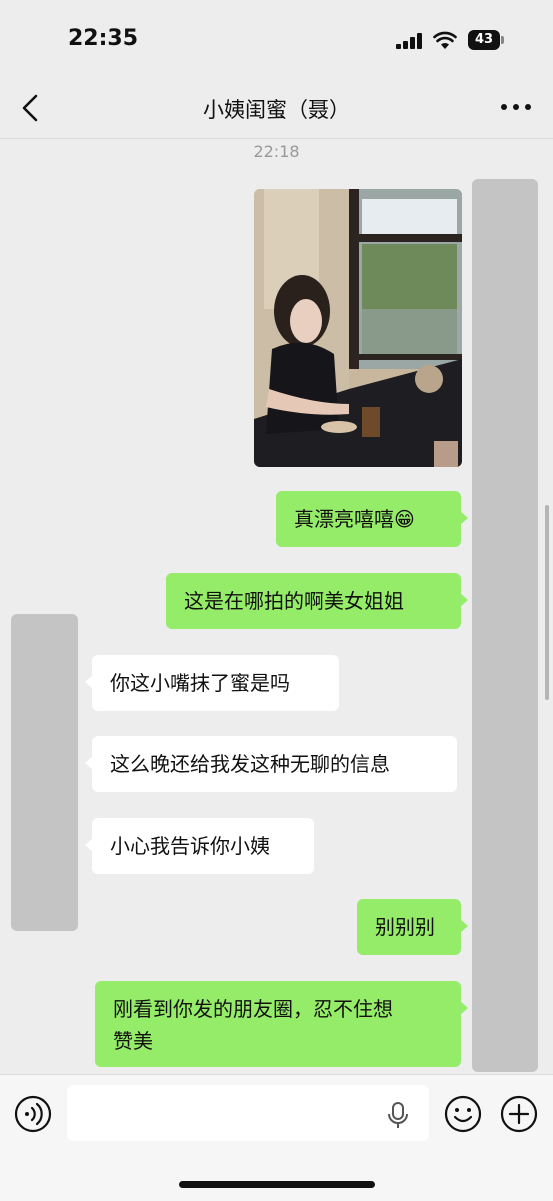 The height and width of the screenshot is (1201, 553). What do you see at coordinates (33, 108) in the screenshot?
I see `back-icon` at bounding box center [33, 108].